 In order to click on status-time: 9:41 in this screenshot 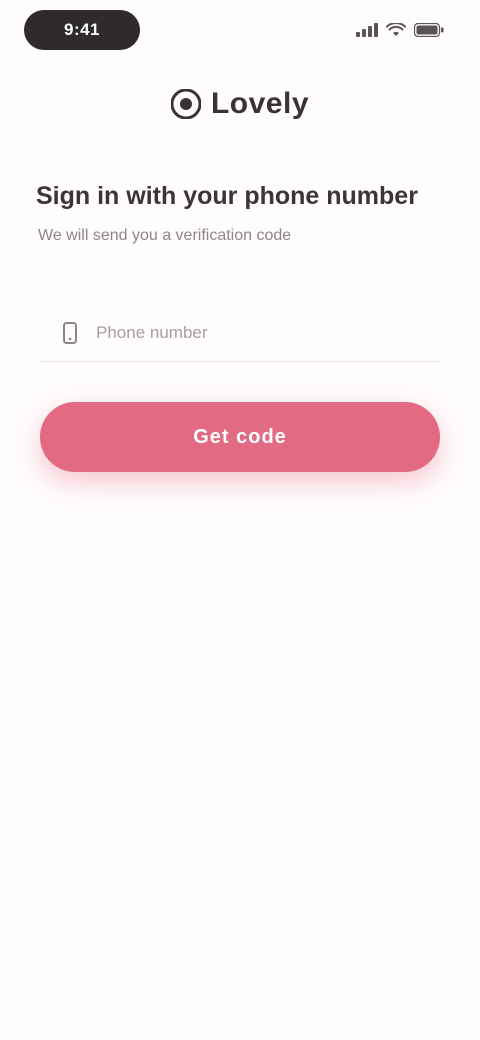, I will do `click(82, 30)`.